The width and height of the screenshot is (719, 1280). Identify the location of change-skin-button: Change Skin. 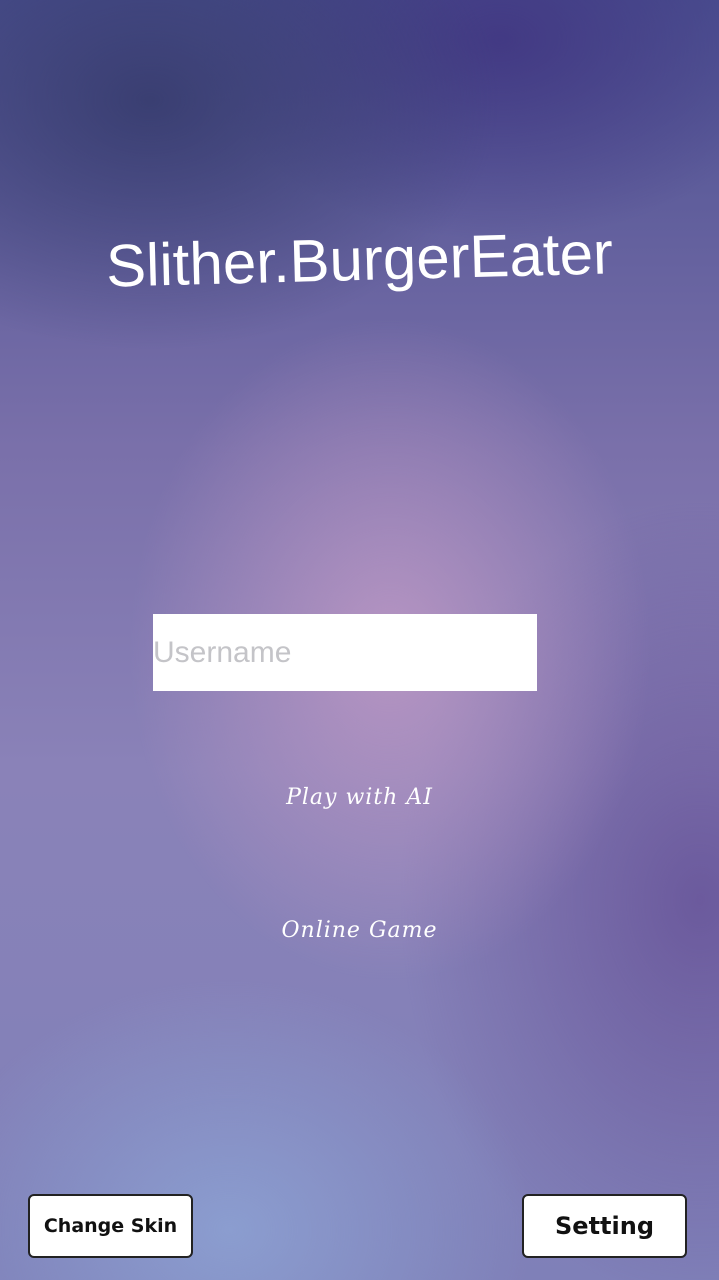
(110, 1226).